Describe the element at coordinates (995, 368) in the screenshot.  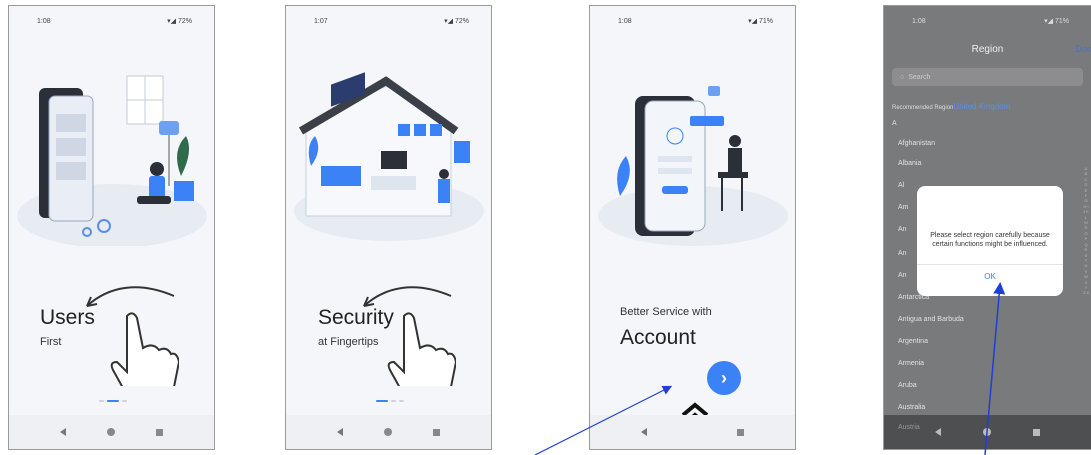
I see `annotation-arrow-ok` at that location.